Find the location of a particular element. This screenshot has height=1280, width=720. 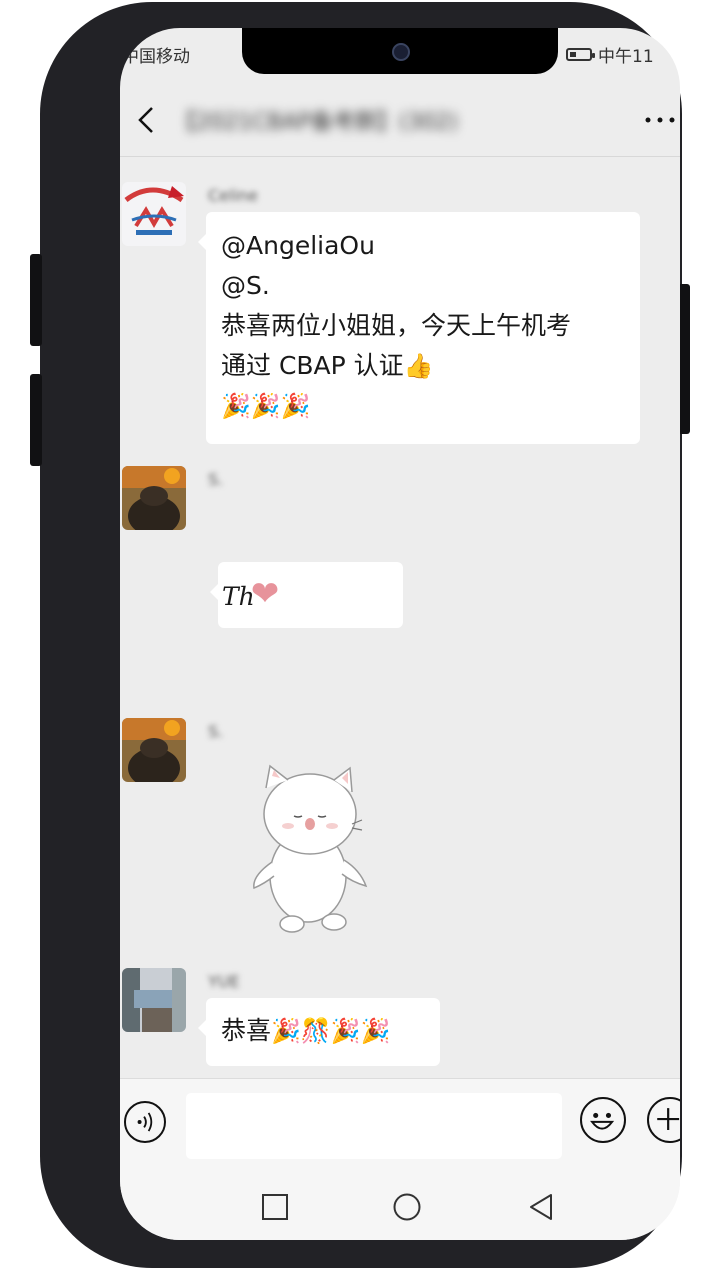

message-bubble: Th❤ is located at coordinates (306, 595).